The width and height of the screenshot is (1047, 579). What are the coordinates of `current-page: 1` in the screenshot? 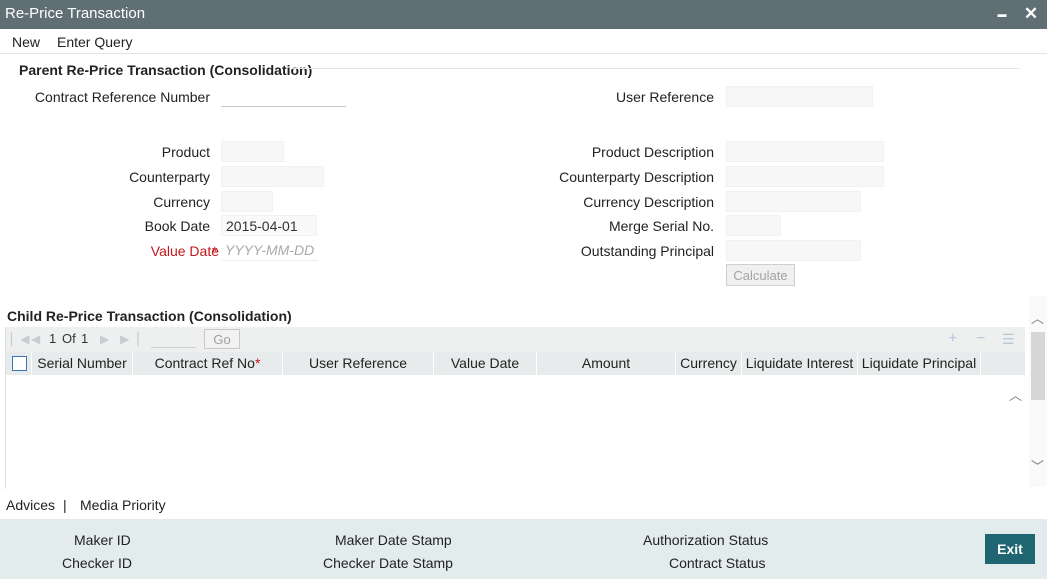 It's located at (53, 338).